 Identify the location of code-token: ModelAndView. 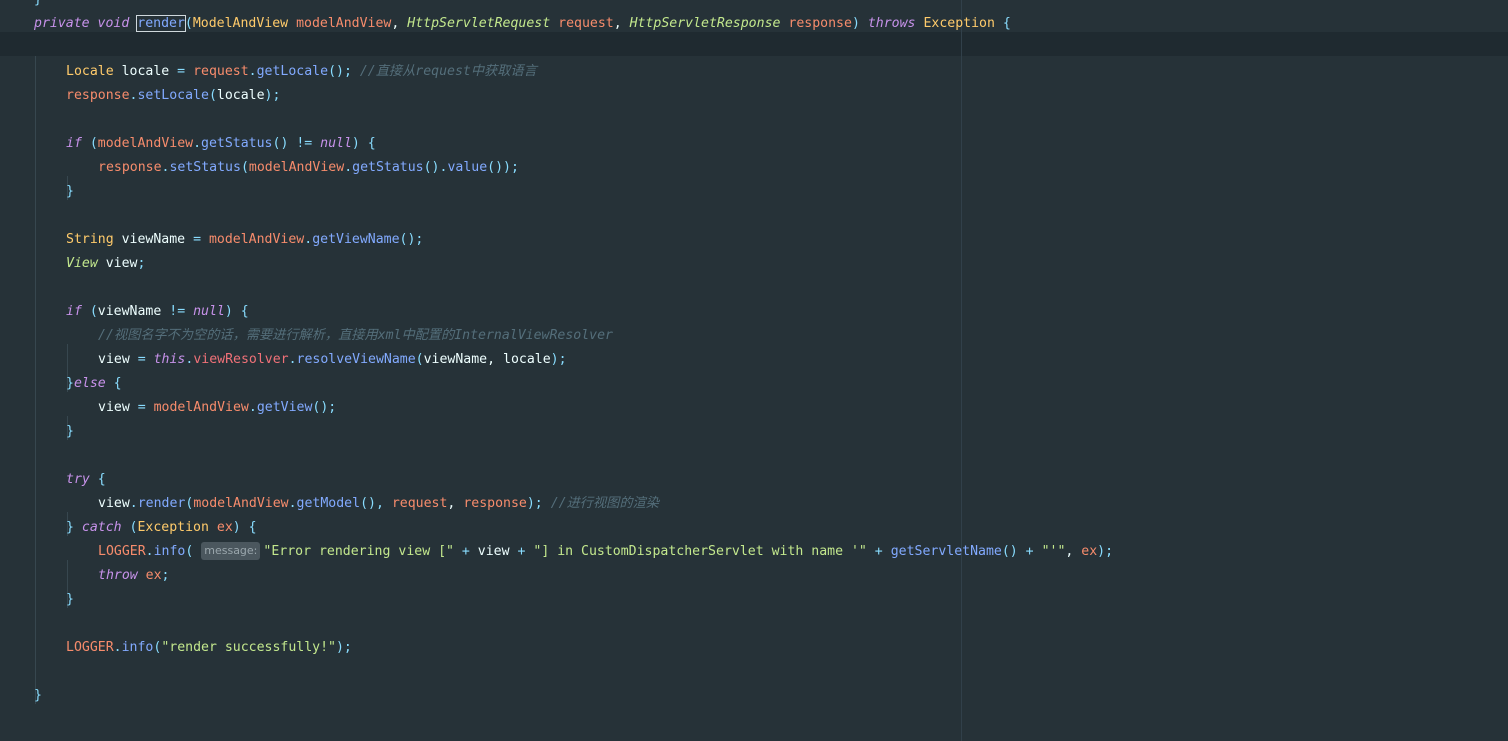
(240, 23).